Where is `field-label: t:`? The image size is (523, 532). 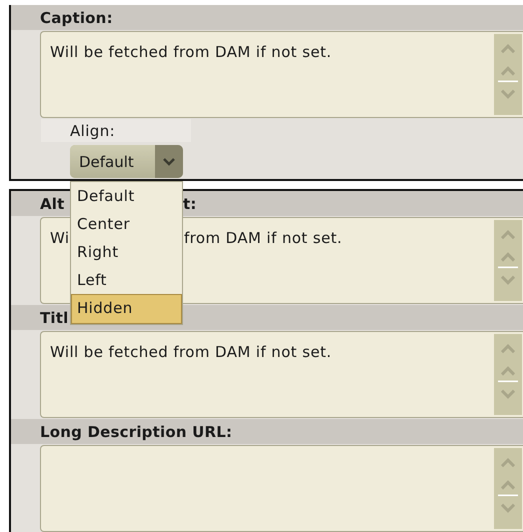 field-label: t: is located at coordinates (190, 203).